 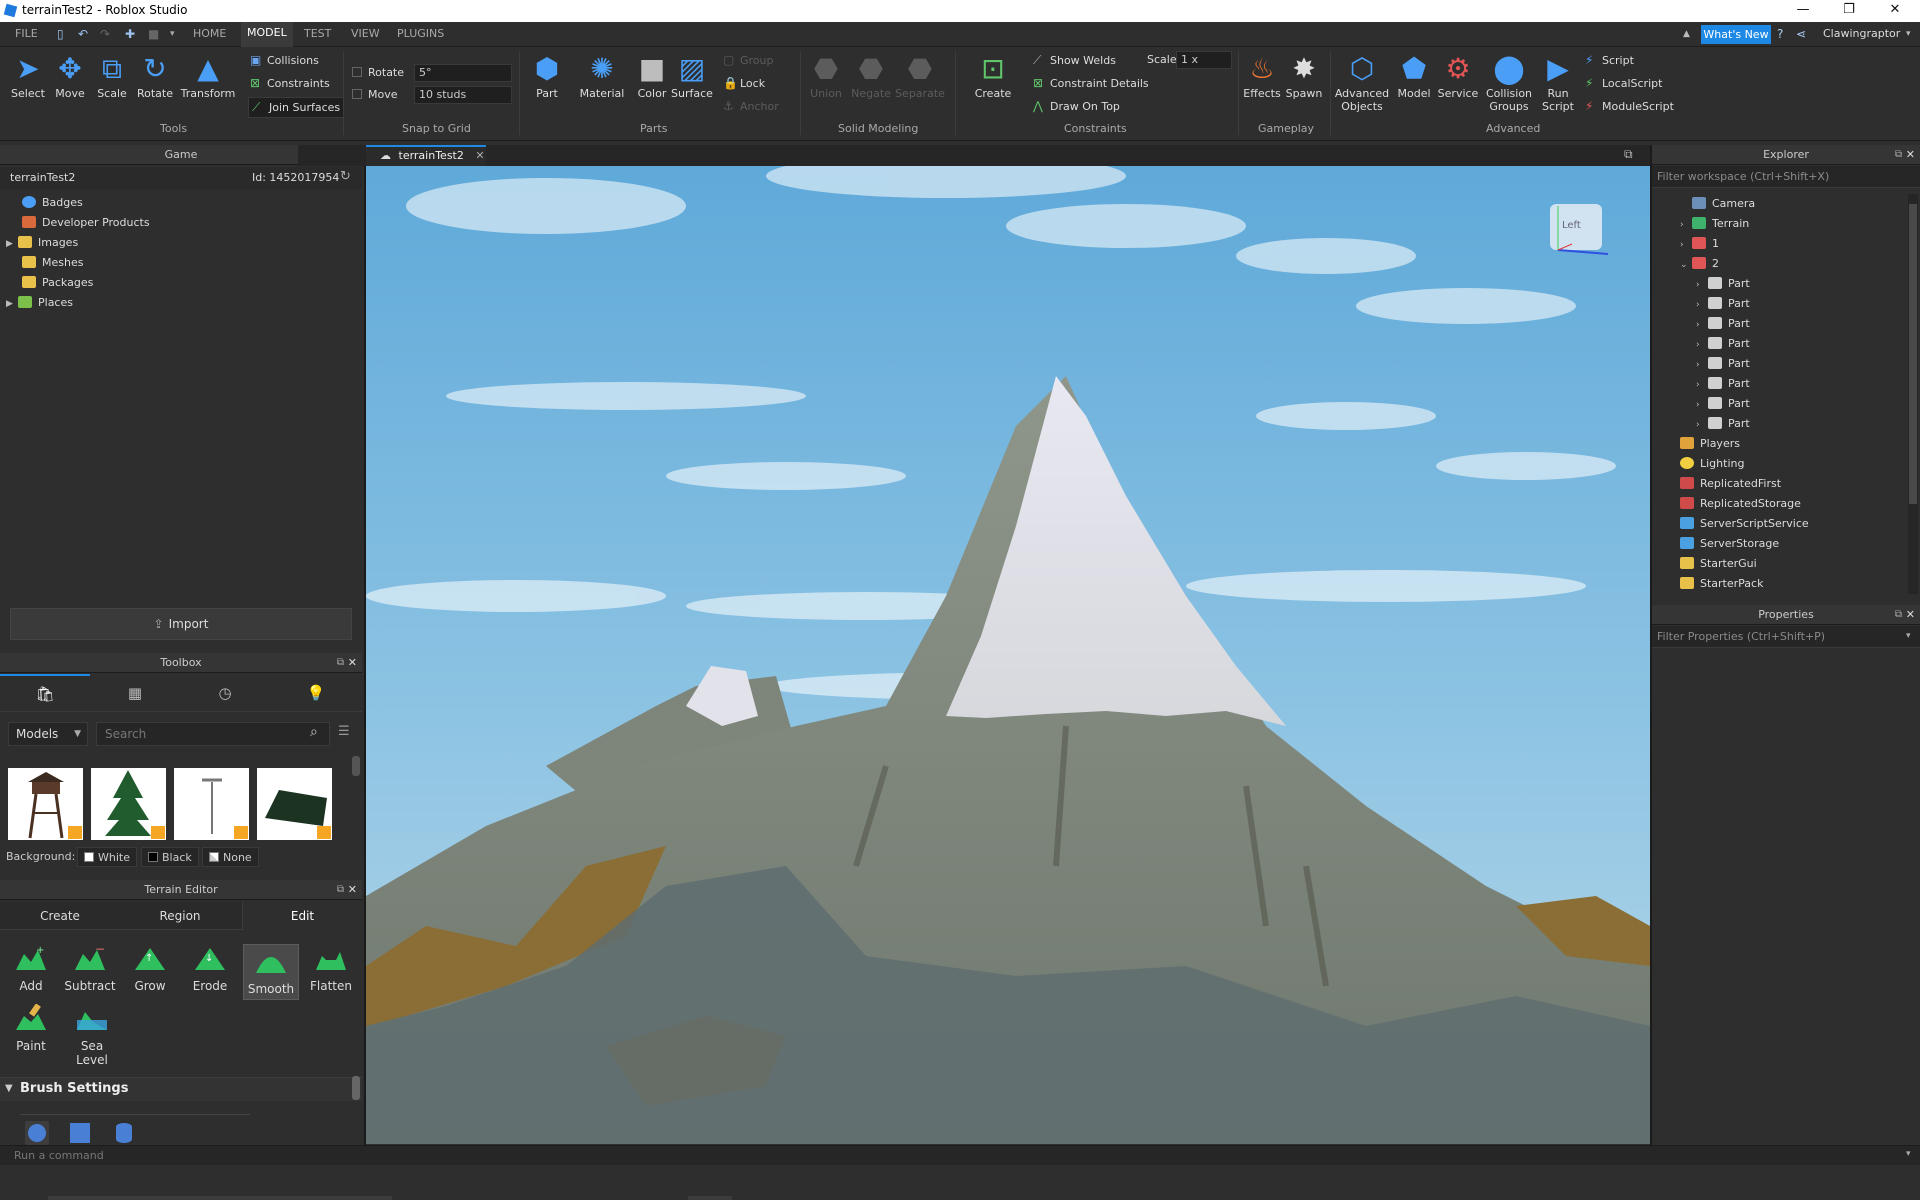 What do you see at coordinates (1736, 34) in the screenshot?
I see `whats-new-button: What's New` at bounding box center [1736, 34].